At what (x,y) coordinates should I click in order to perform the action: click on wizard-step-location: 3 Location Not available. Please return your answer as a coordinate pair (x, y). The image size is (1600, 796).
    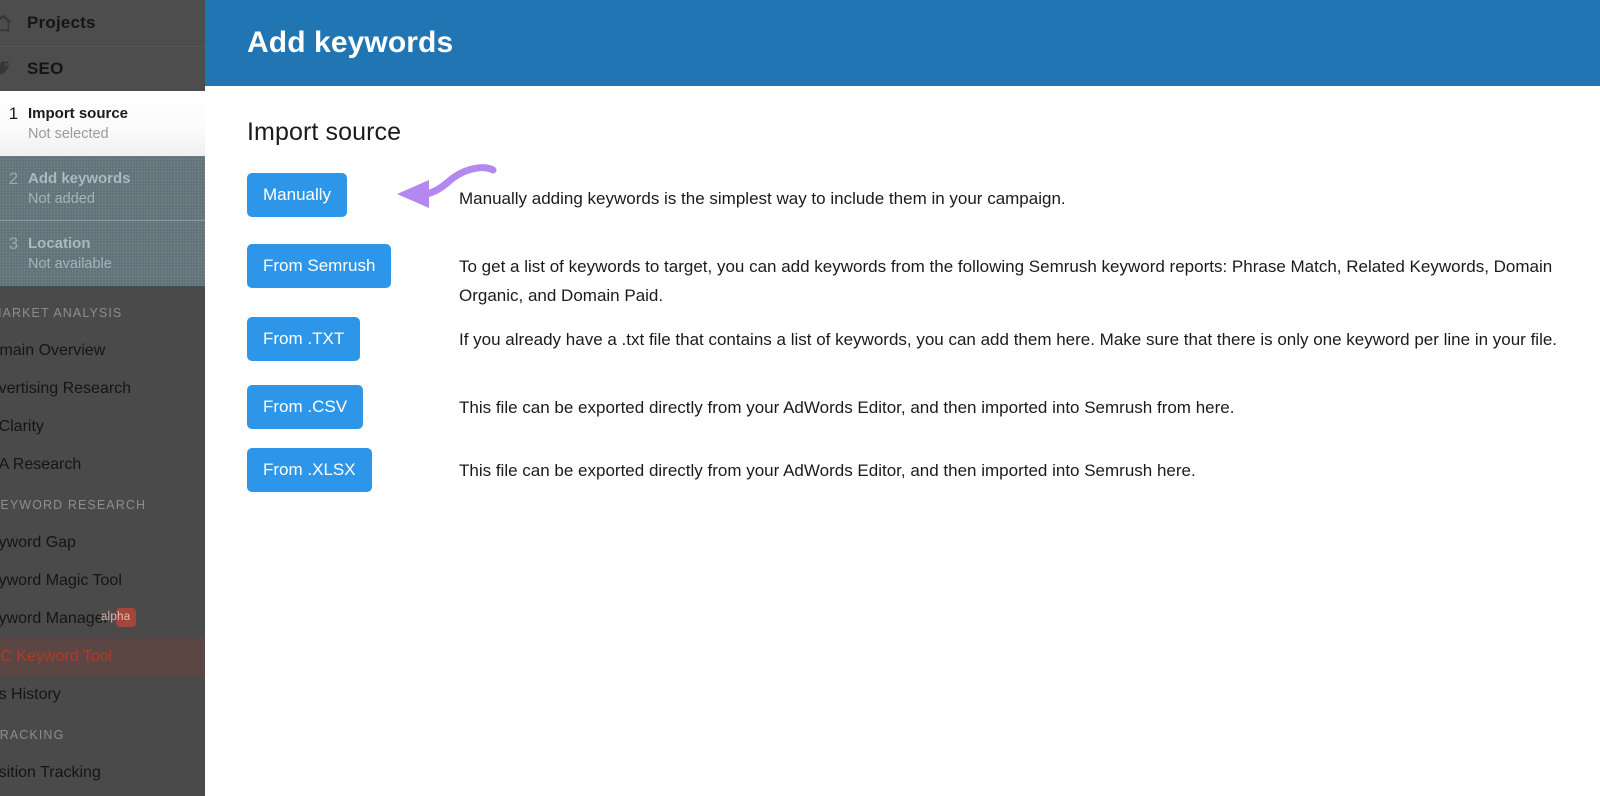
    Looking at the image, I should click on (102, 253).